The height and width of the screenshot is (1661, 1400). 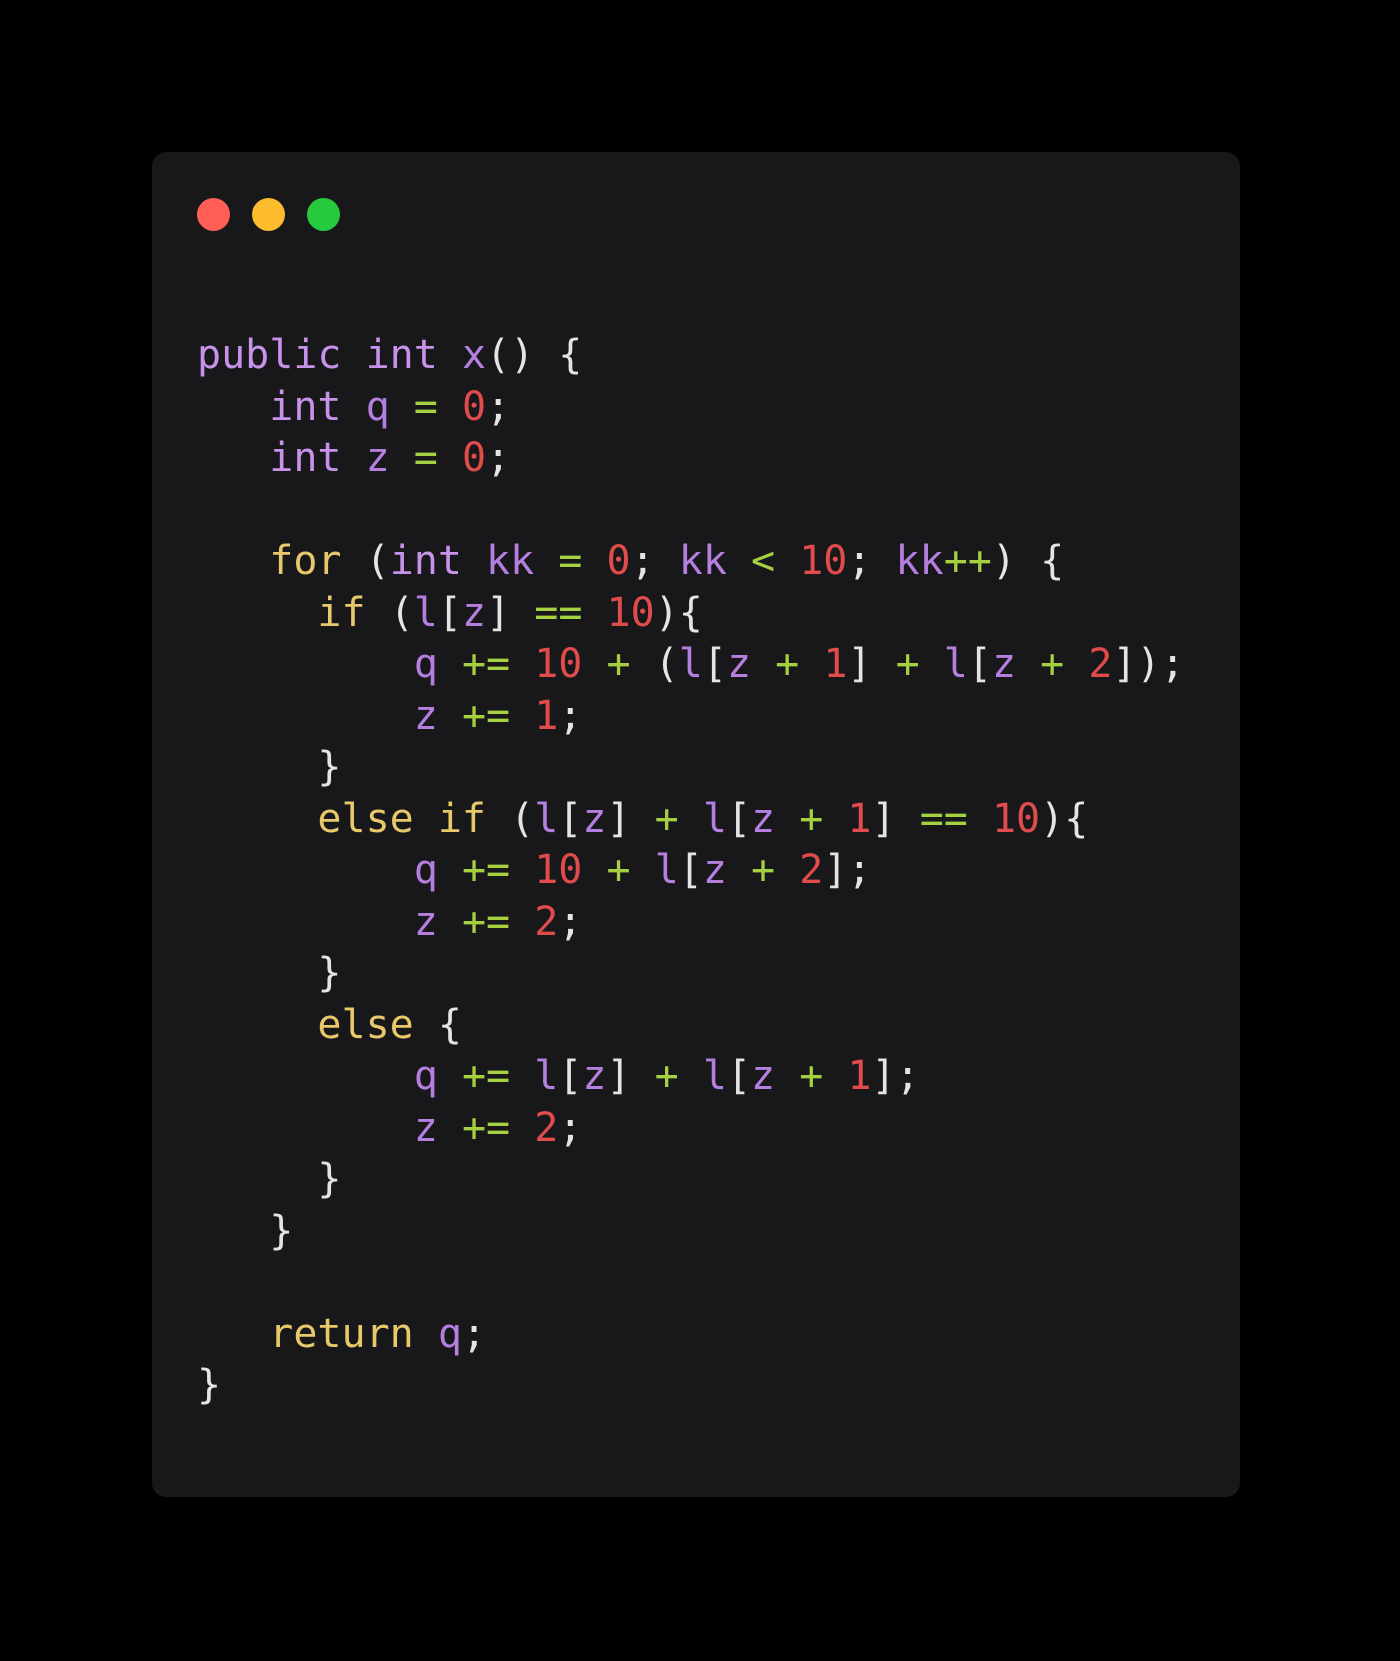 I want to click on code-line: for (int kk = 0; kk < 10; kk++) {, so click(x=718, y=562).